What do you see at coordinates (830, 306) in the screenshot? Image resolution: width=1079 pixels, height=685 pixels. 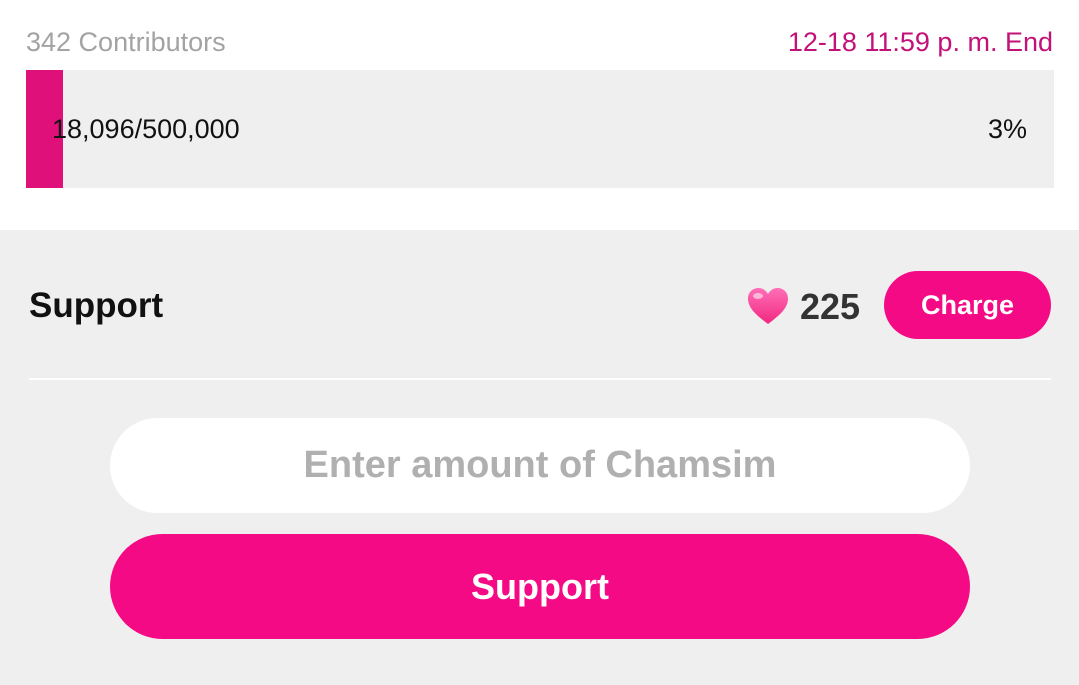 I see `heart-balance: 225` at bounding box center [830, 306].